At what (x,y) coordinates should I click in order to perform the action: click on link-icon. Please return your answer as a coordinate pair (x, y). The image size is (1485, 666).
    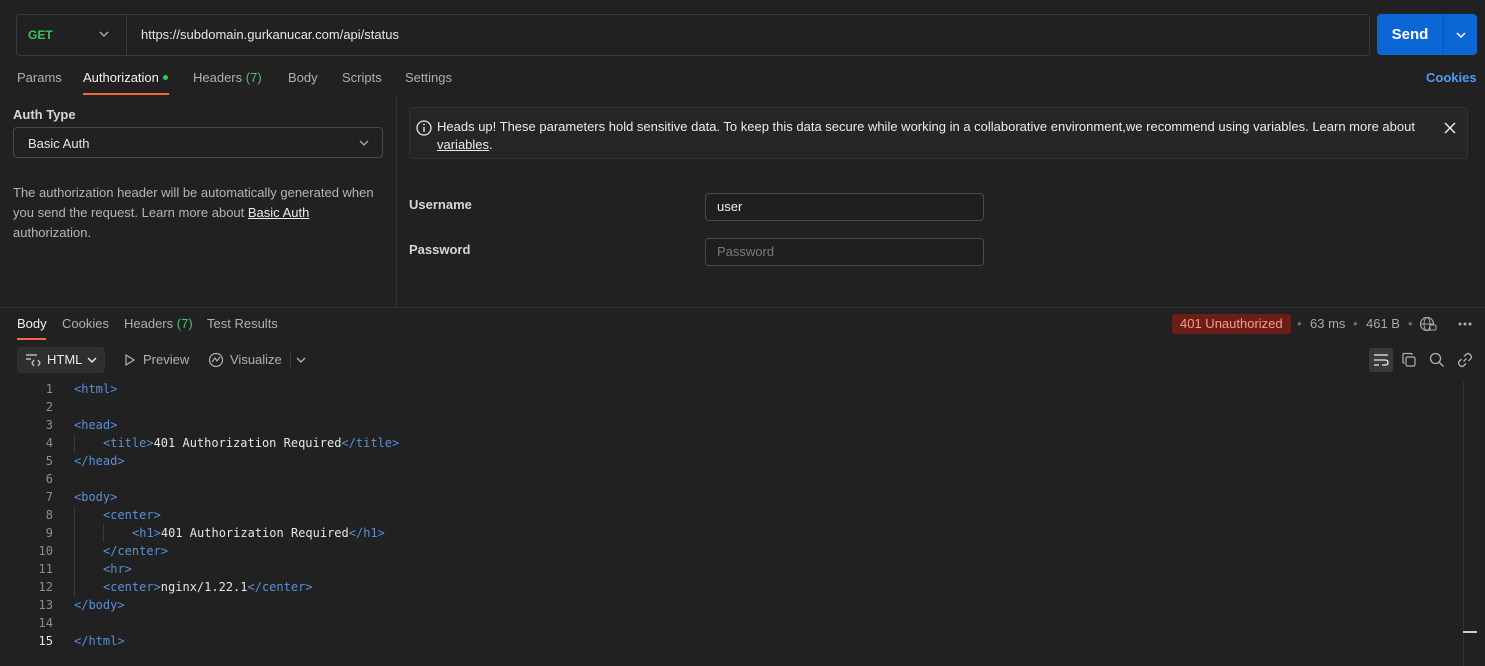
    Looking at the image, I should click on (1465, 360).